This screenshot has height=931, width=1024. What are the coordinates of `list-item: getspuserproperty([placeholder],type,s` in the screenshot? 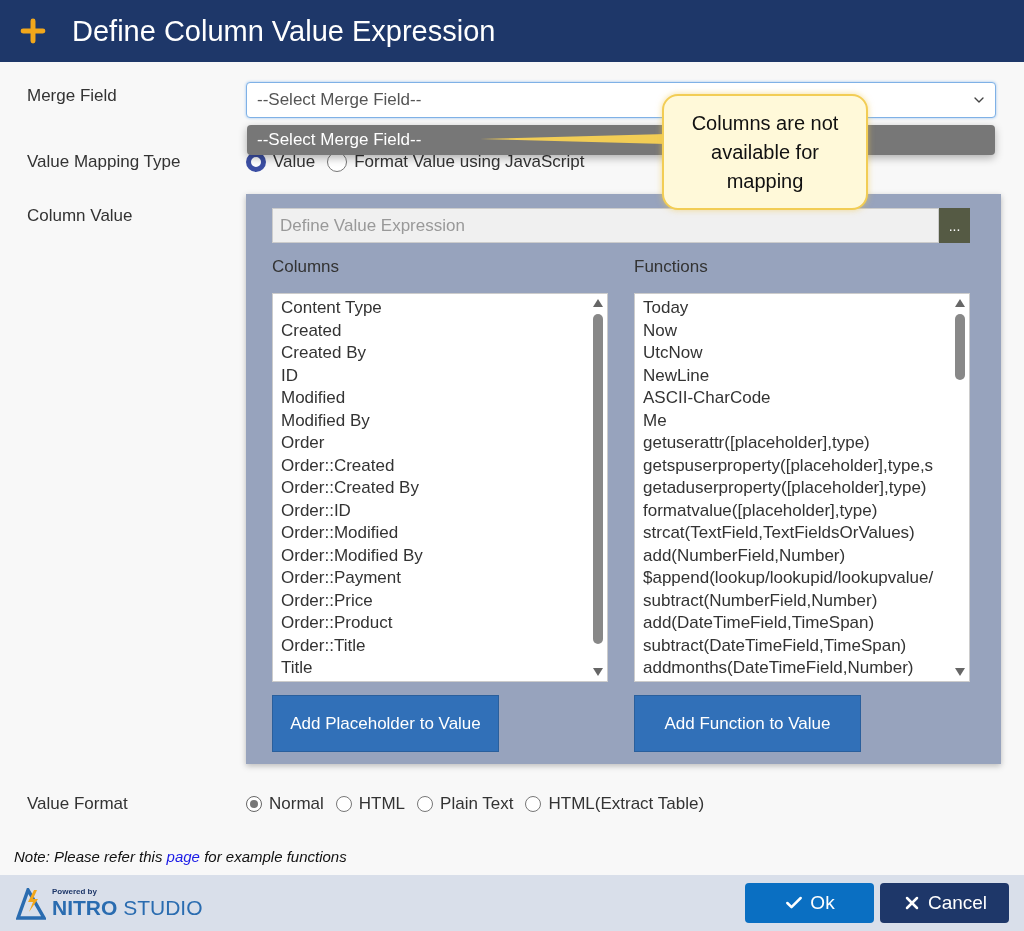 It's located at (797, 465).